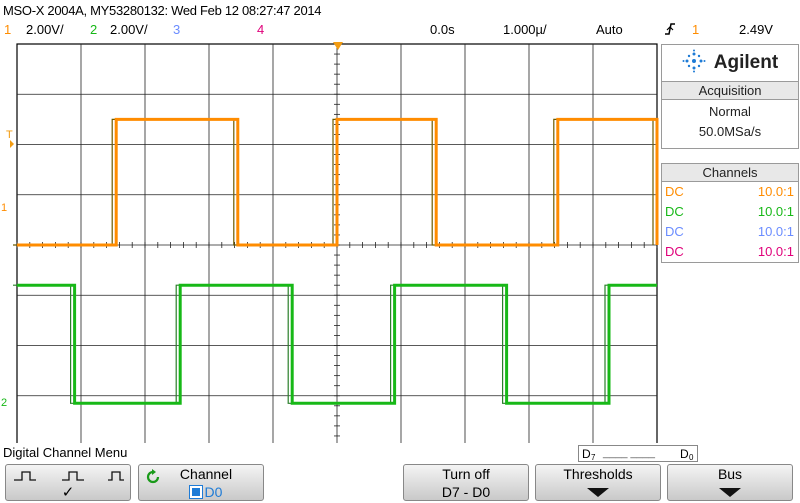 The height and width of the screenshot is (503, 800). Describe the element at coordinates (593, 457) in the screenshot. I see `dbox-left-sub: 7` at that location.